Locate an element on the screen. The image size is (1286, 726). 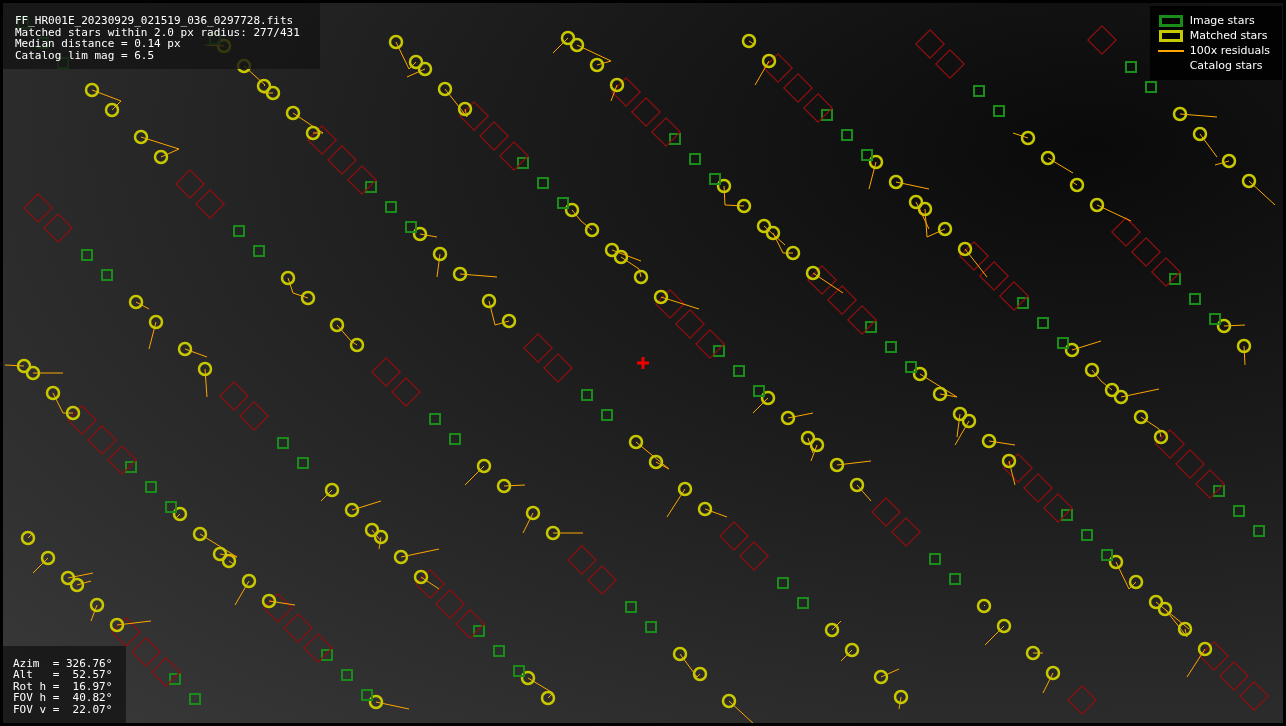
info-text: FF_HR001E_20230929_021519_036_0297728.fits is located at coordinates (155, 21).